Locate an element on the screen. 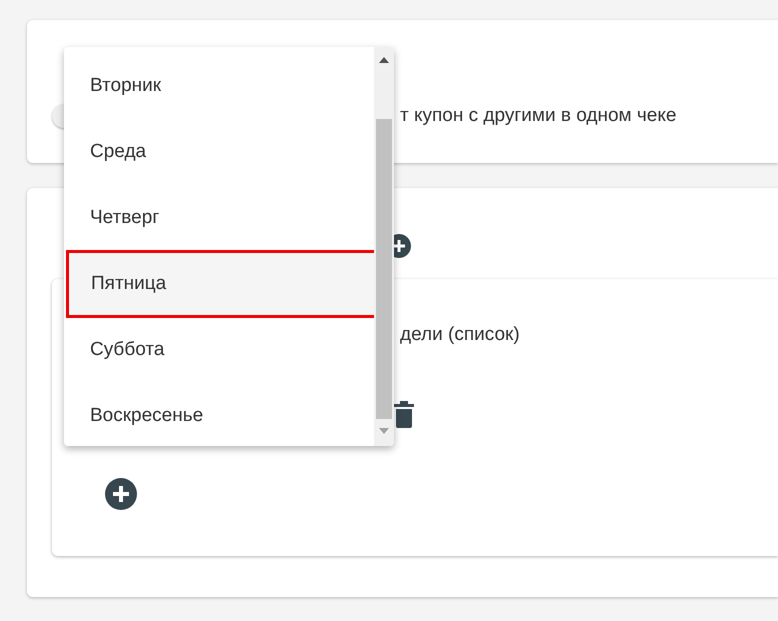 The height and width of the screenshot is (621, 778). trash-icon is located at coordinates (404, 414).